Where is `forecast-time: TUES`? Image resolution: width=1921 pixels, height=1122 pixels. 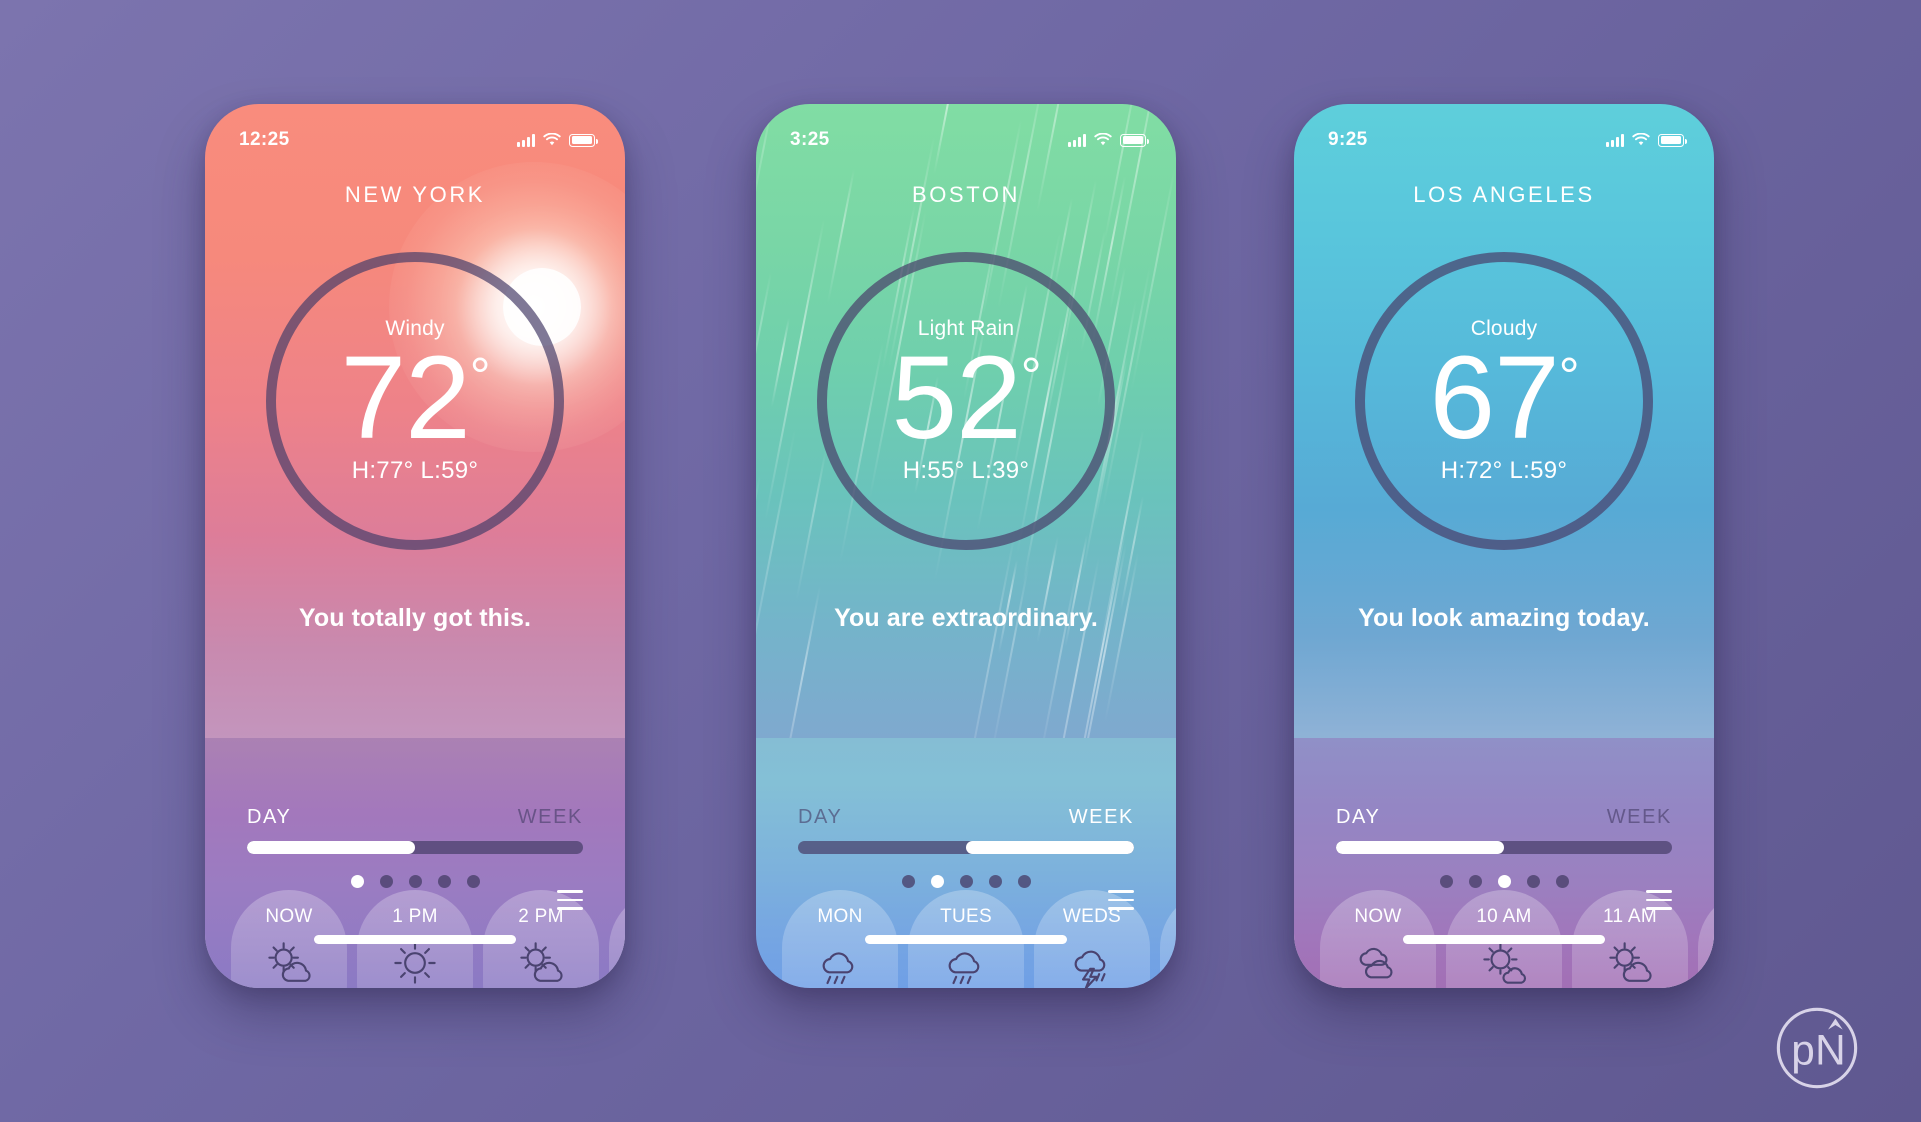 forecast-time: TUES is located at coordinates (966, 916).